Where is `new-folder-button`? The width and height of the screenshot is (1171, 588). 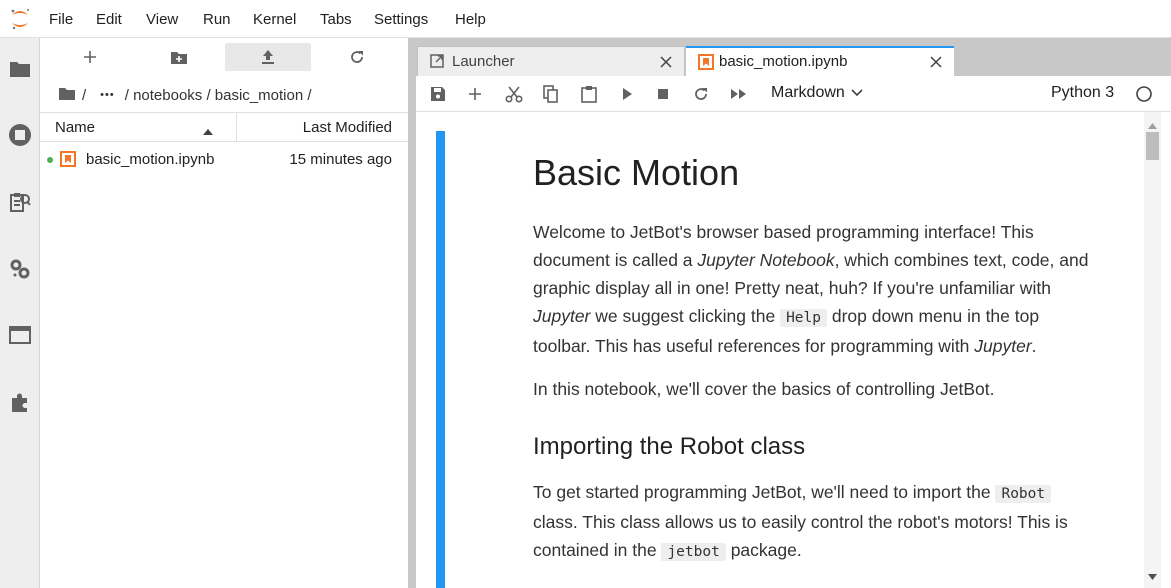
new-folder-button is located at coordinates (179, 57).